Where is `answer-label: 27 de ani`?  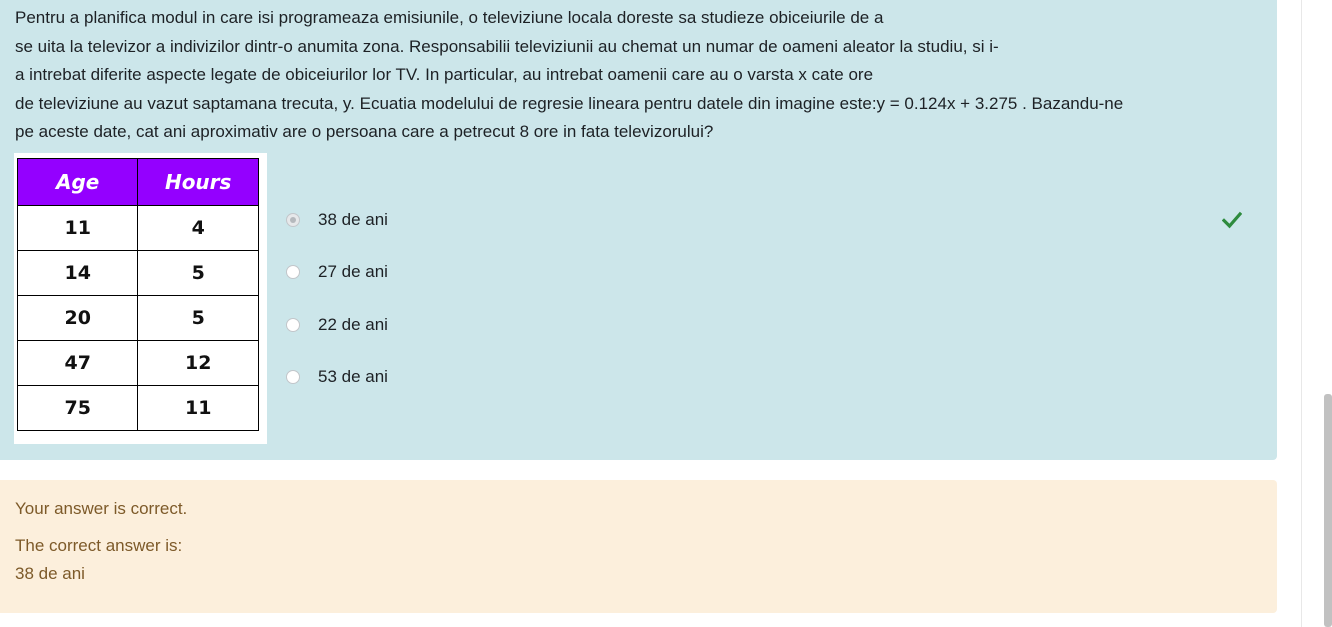 answer-label: 27 de ani is located at coordinates (353, 271).